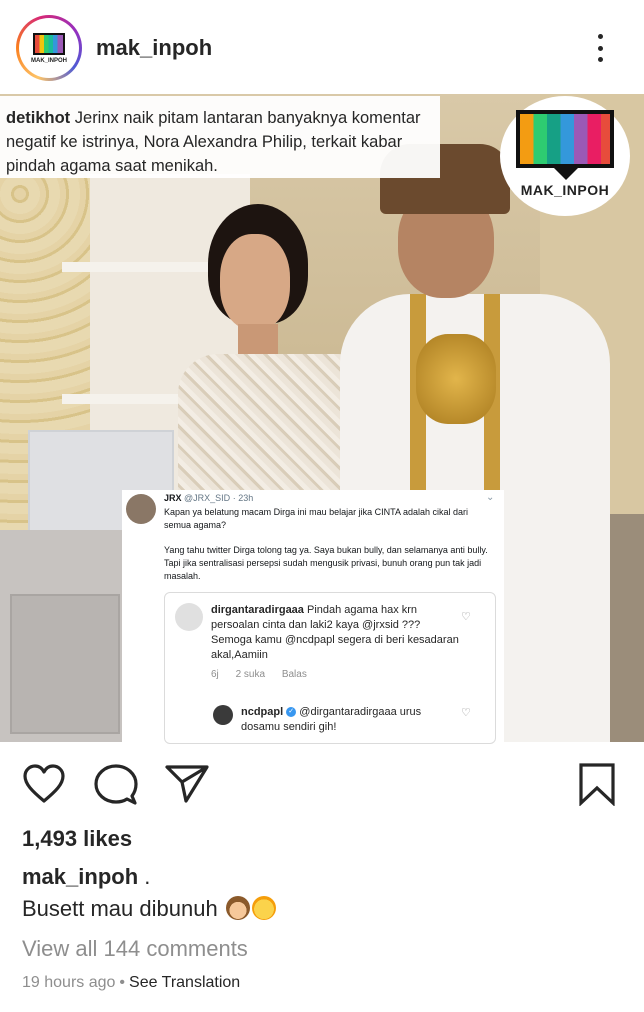  What do you see at coordinates (65, 664) in the screenshot?
I see `cabinet-door` at bounding box center [65, 664].